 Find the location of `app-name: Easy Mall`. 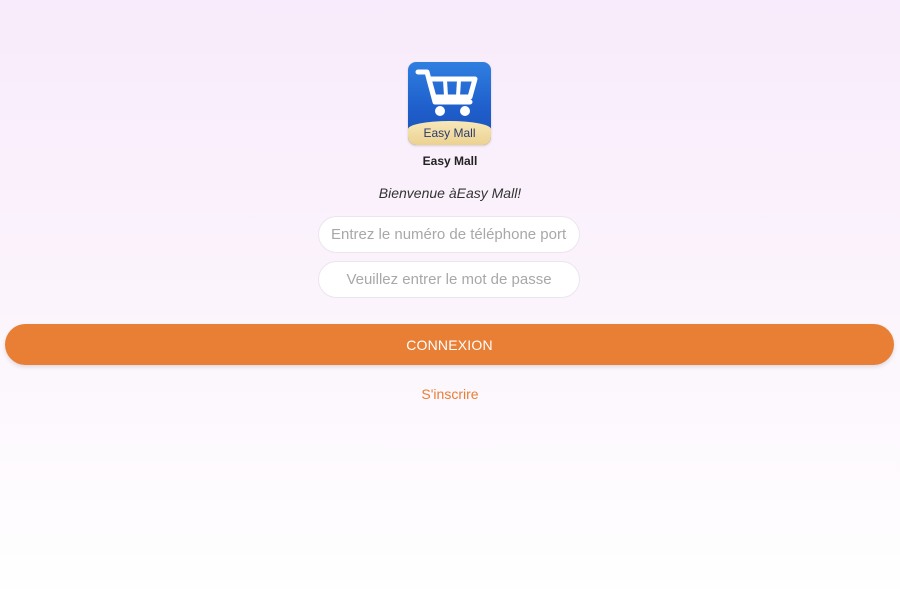

app-name: Easy Mall is located at coordinates (450, 161).